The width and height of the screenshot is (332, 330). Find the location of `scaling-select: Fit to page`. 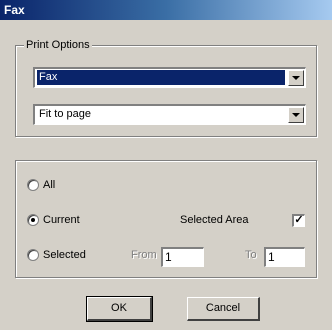

scaling-select: Fit to page is located at coordinates (169, 114).